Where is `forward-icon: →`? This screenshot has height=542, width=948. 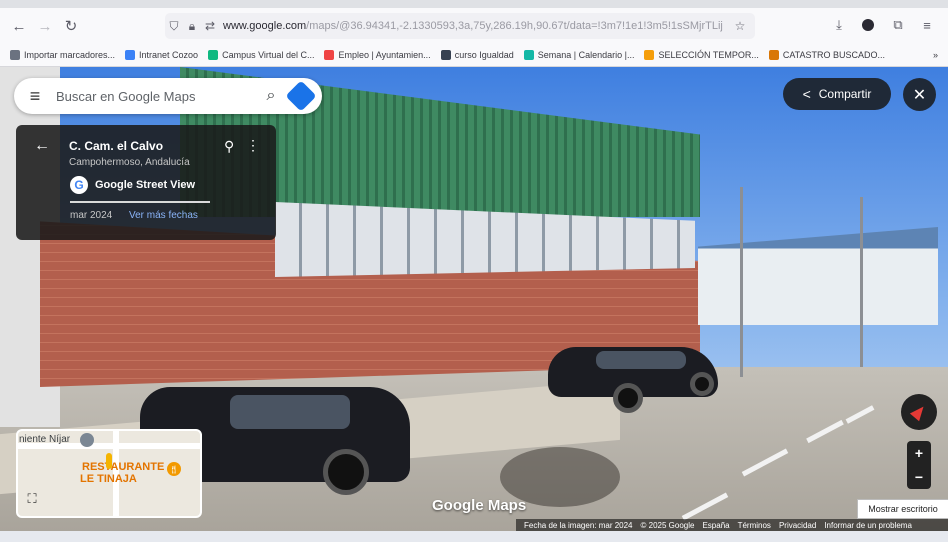 forward-icon: → is located at coordinates (45, 26).